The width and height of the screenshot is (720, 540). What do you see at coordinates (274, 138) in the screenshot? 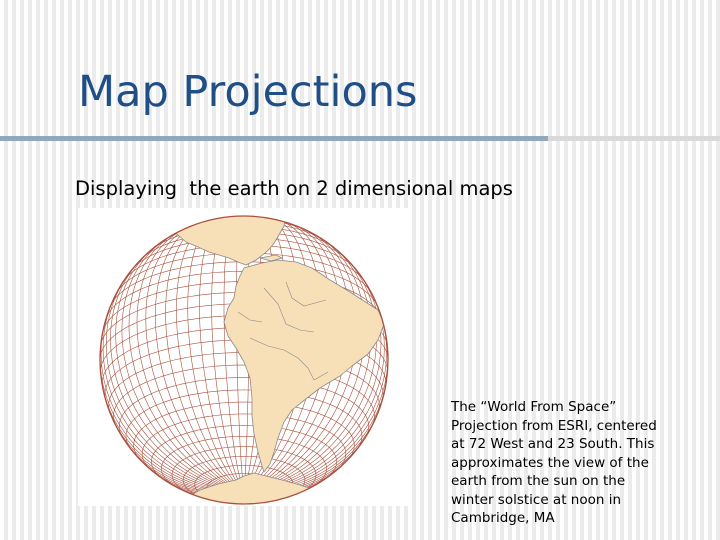
I see `title-divider` at bounding box center [274, 138].